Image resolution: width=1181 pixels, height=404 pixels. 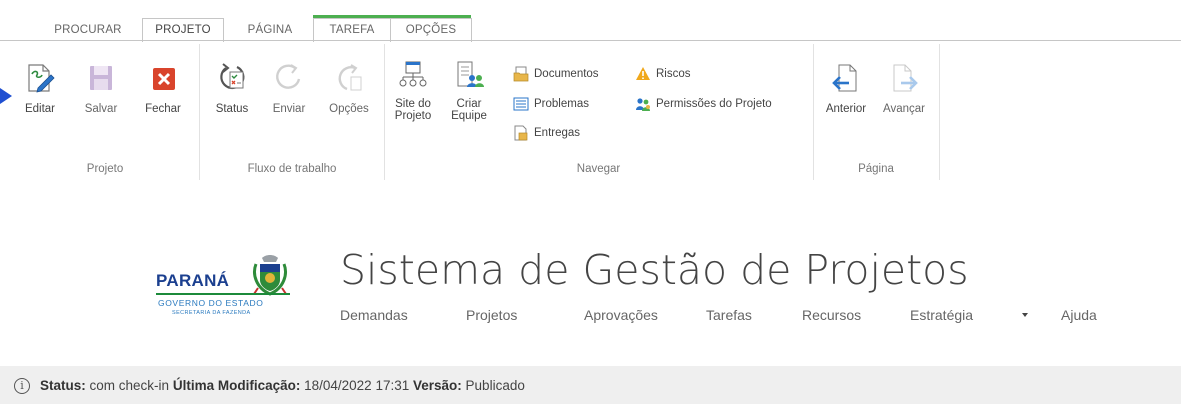 What do you see at coordinates (1025, 315) in the screenshot?
I see `chevron-down-icon` at bounding box center [1025, 315].